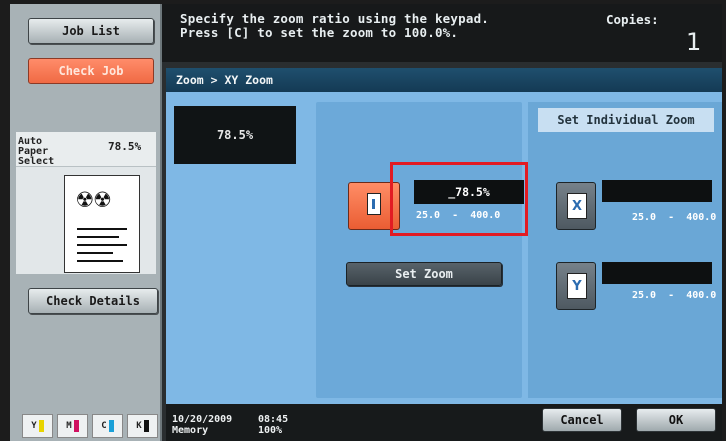  What do you see at coordinates (273, 419) in the screenshot?
I see `time-text: 08:45` at bounding box center [273, 419].